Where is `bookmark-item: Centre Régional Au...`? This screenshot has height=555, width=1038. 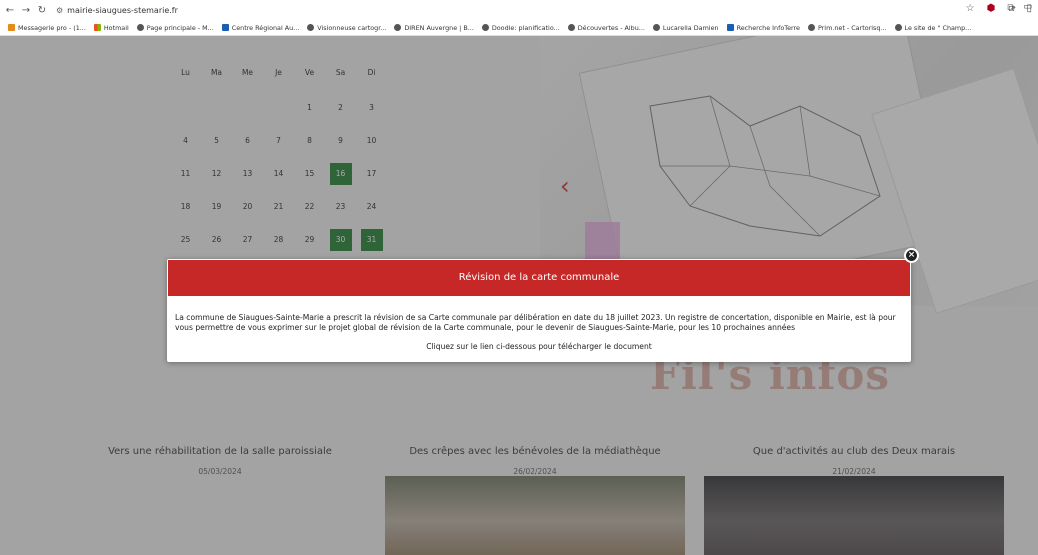 bookmark-item: Centre Régional Au... is located at coordinates (260, 27).